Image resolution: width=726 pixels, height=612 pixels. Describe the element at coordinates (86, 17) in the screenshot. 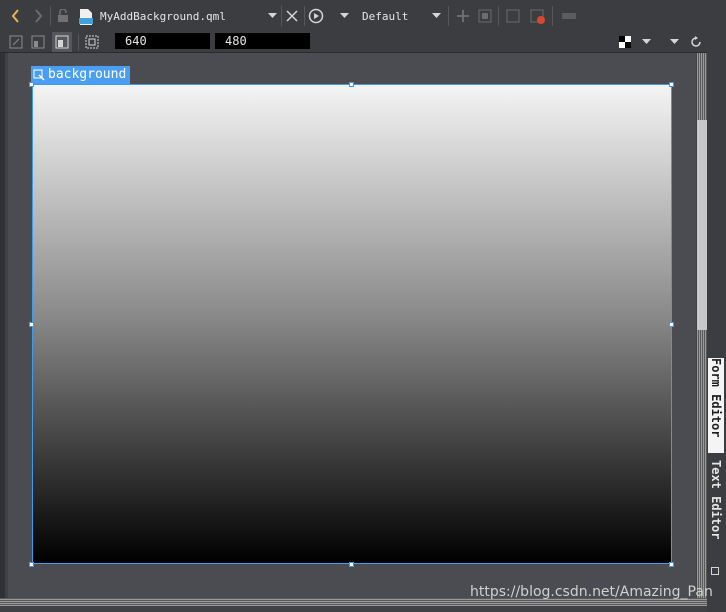

I see `qml-file-icon` at that location.